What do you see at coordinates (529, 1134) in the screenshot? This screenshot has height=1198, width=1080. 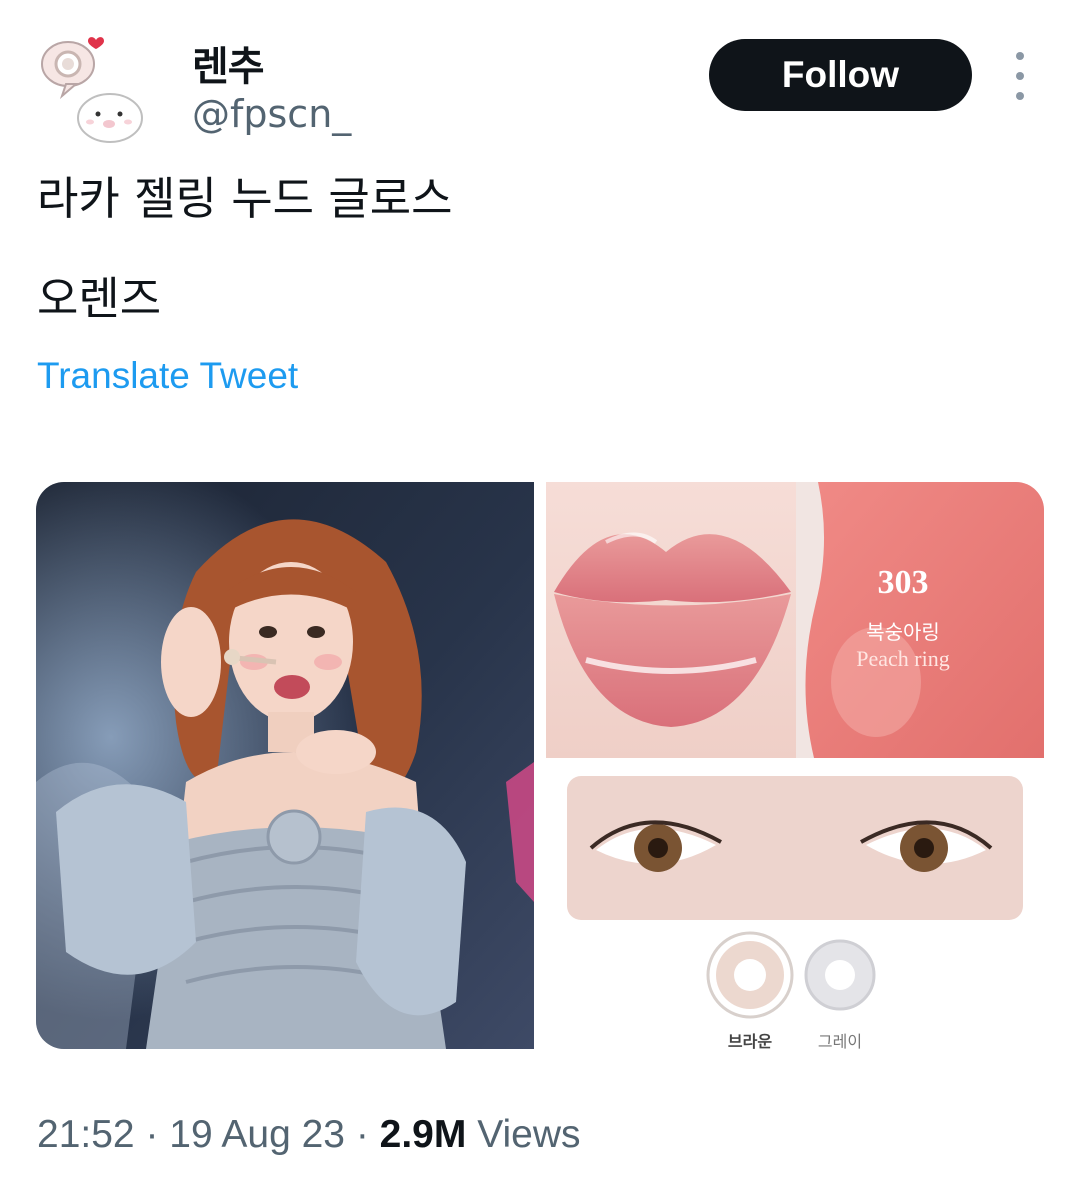 I see `views-label: Views` at bounding box center [529, 1134].